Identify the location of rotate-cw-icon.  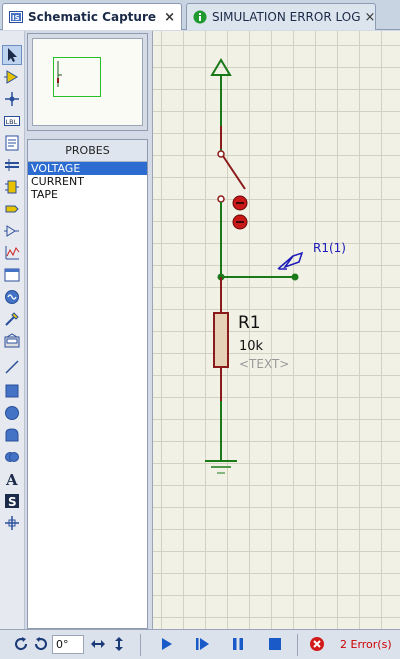
(21, 644).